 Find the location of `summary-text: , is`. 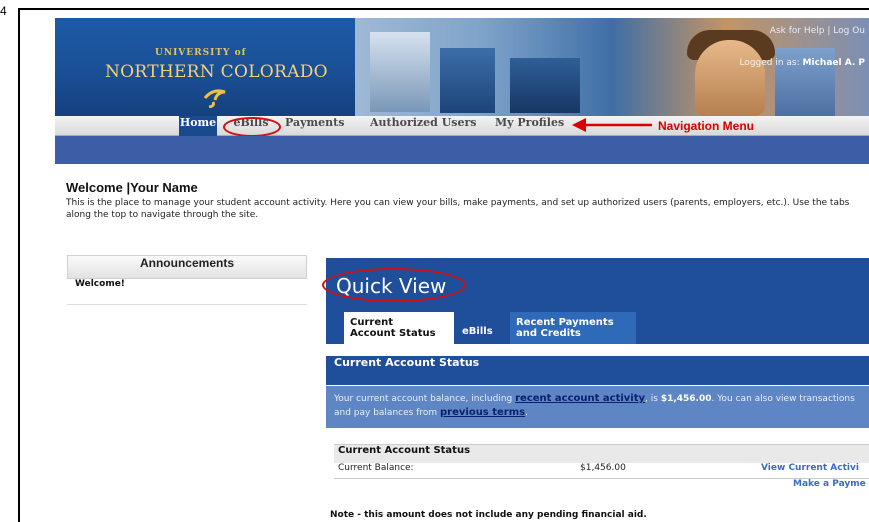

summary-text: , is is located at coordinates (653, 399).